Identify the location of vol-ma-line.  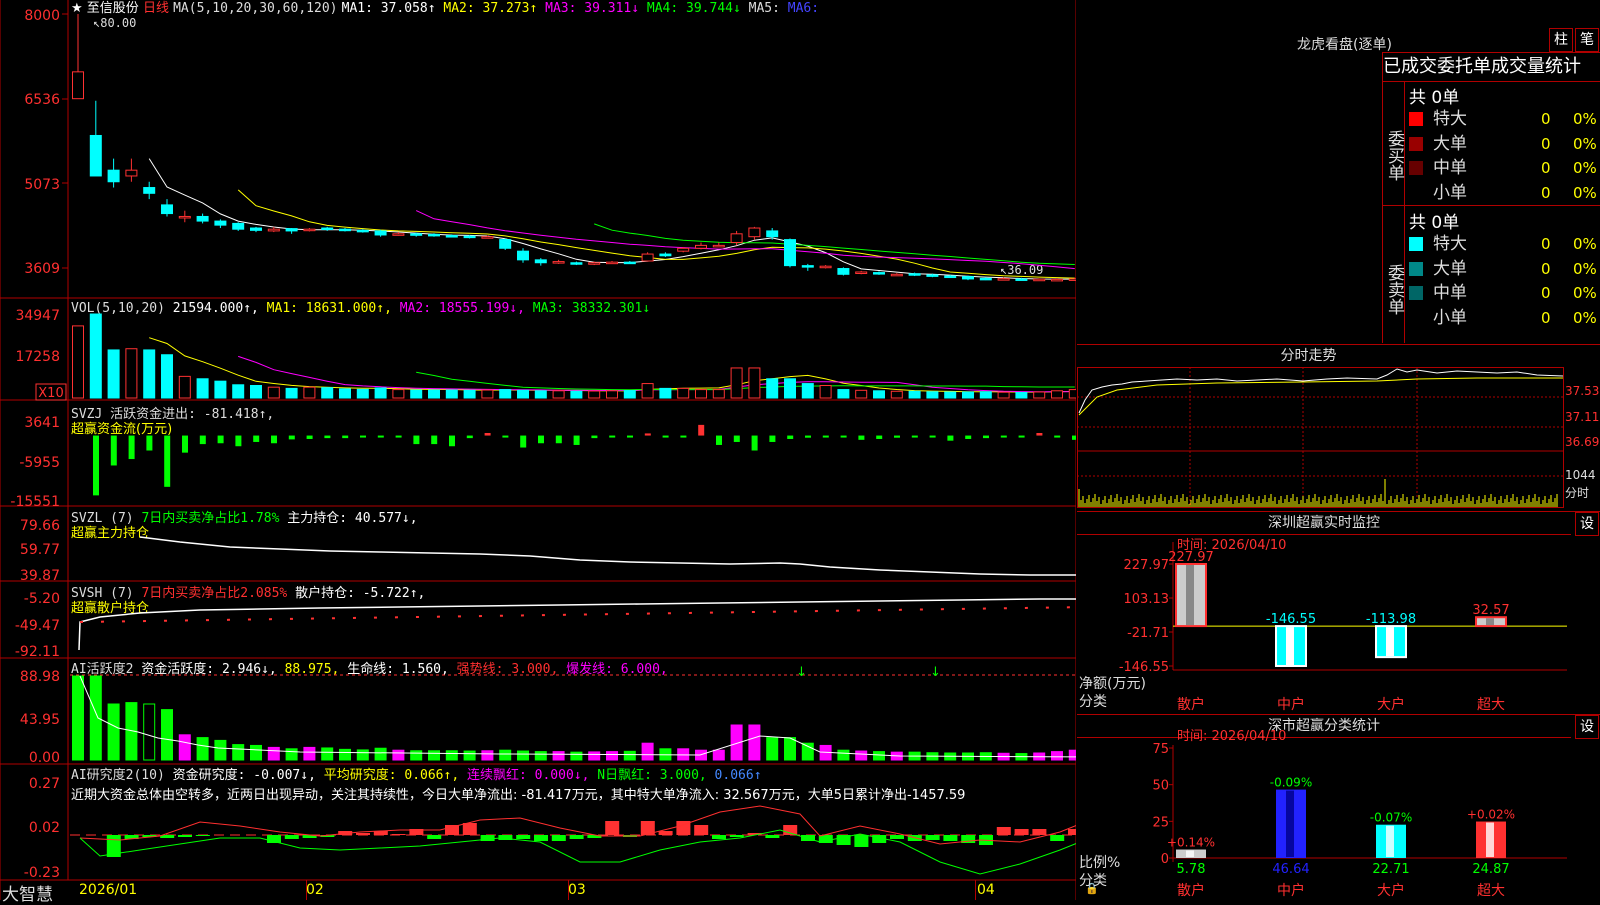
(745, 381).